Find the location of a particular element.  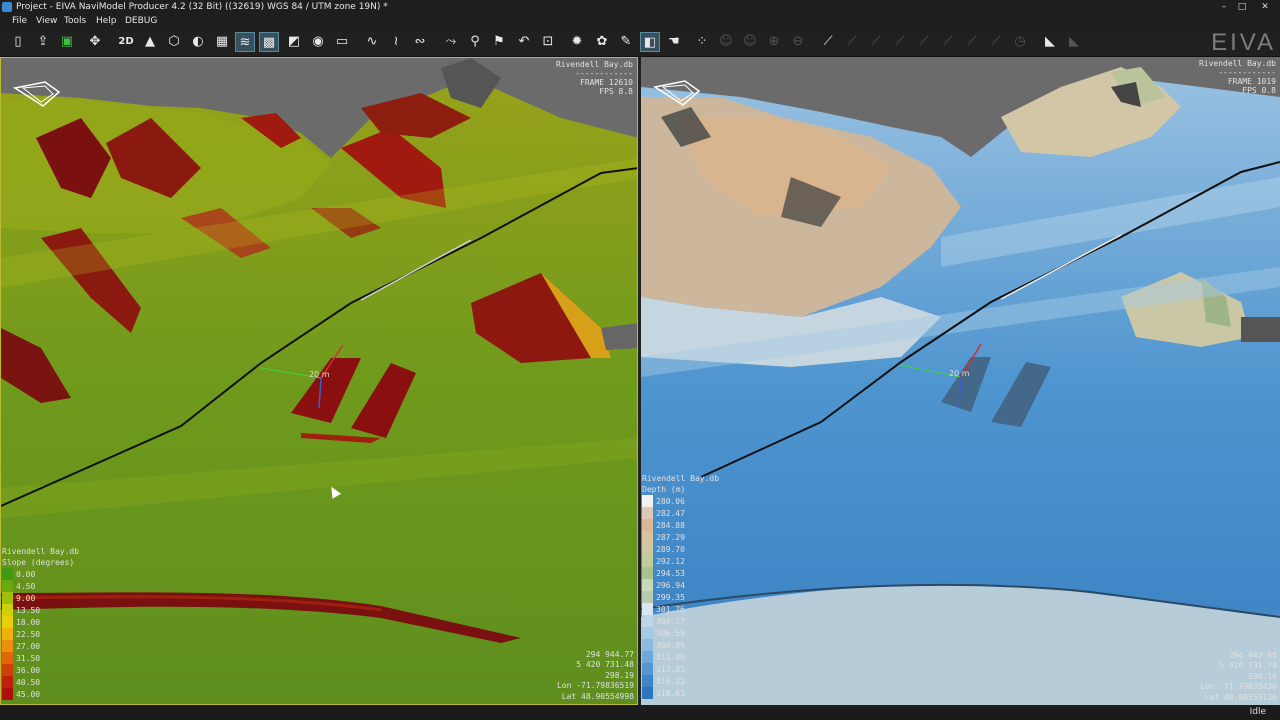

ruler-icon: ▭ is located at coordinates (342, 42).